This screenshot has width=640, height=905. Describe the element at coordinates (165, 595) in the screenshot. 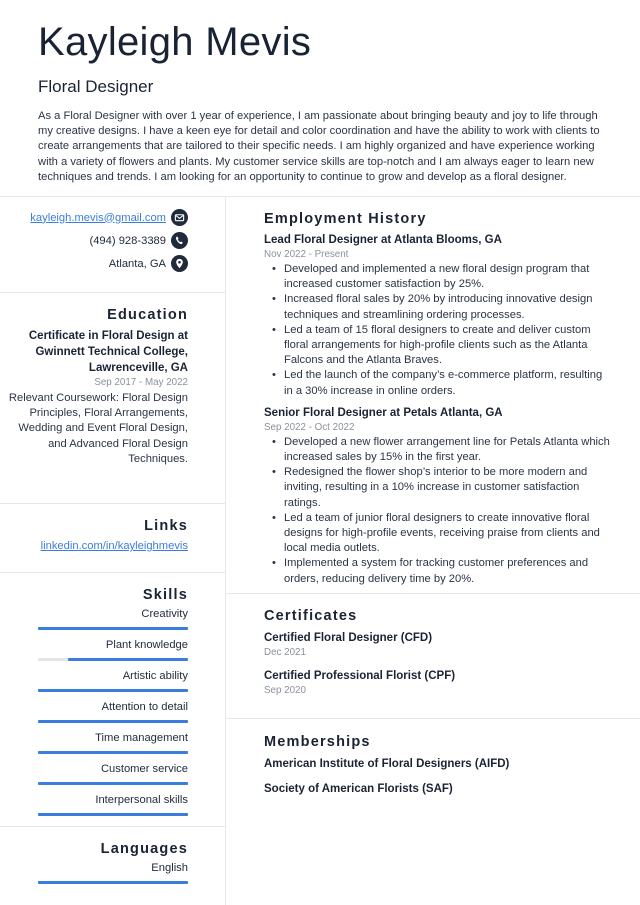

I see `skills-heading: Skills` at that location.